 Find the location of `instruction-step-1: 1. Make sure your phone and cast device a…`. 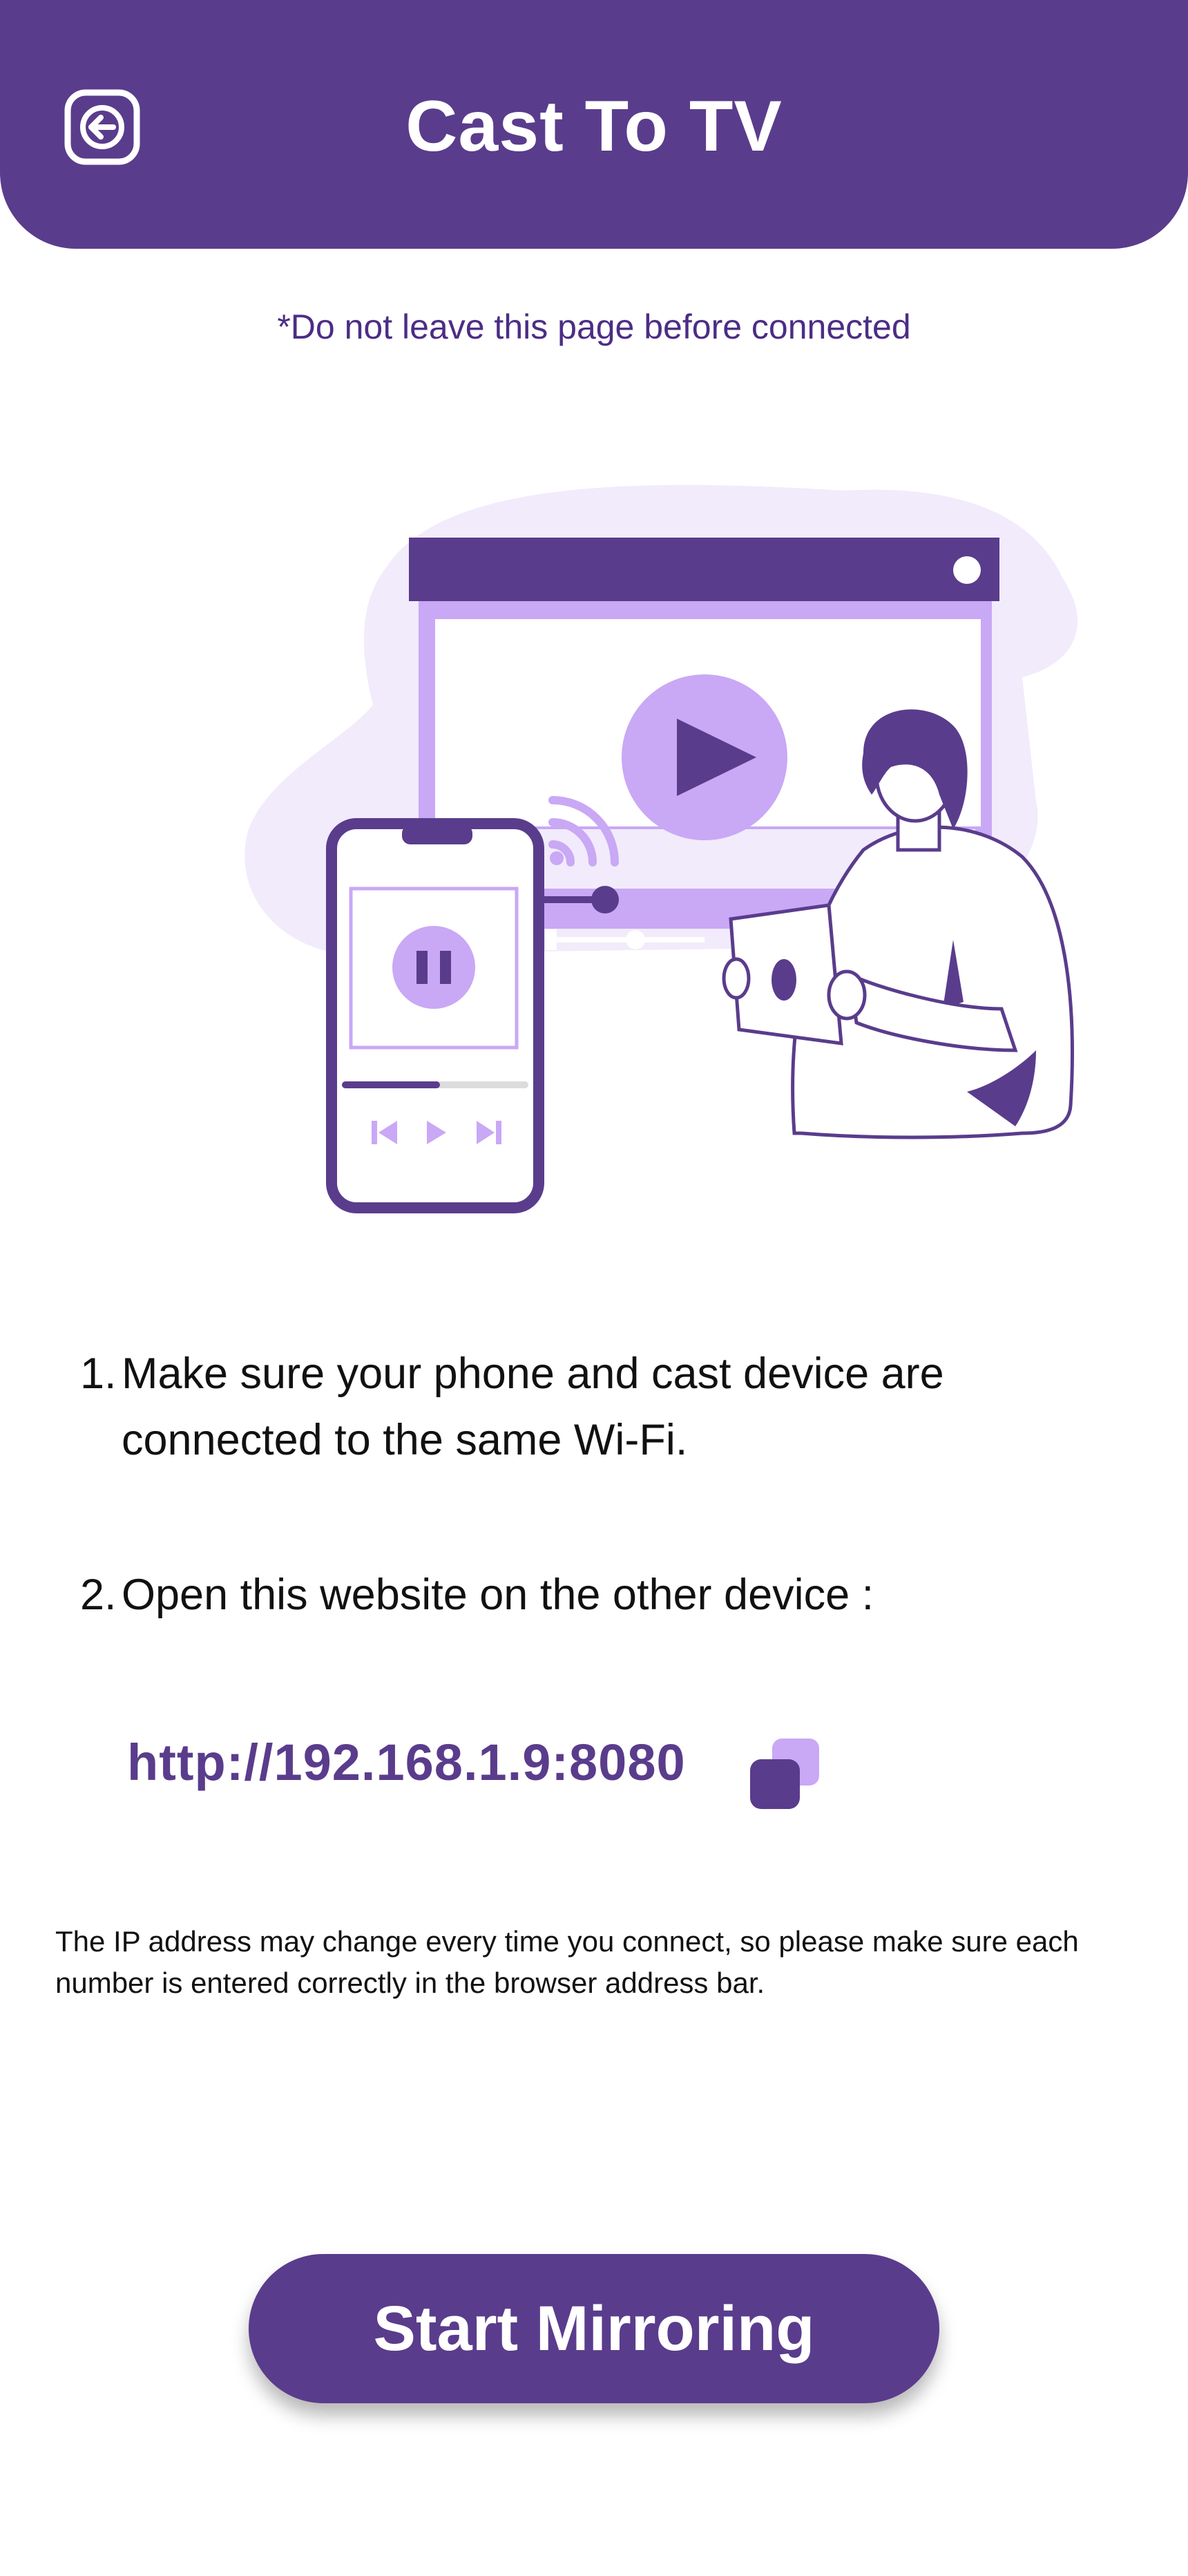

instruction-step-1: 1. Make sure your phone and cast device a… is located at coordinates (605, 1407).